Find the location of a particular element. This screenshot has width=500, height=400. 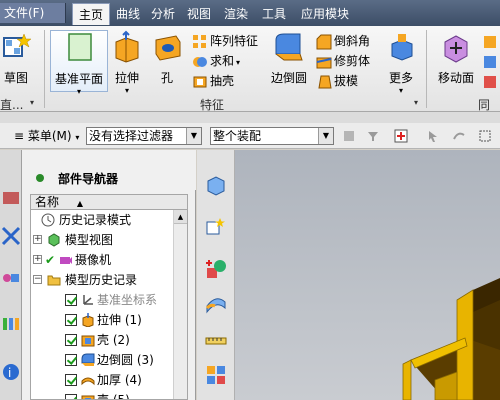

datum-plane-dropdown-icon: ▾ is located at coordinates (79, 91).